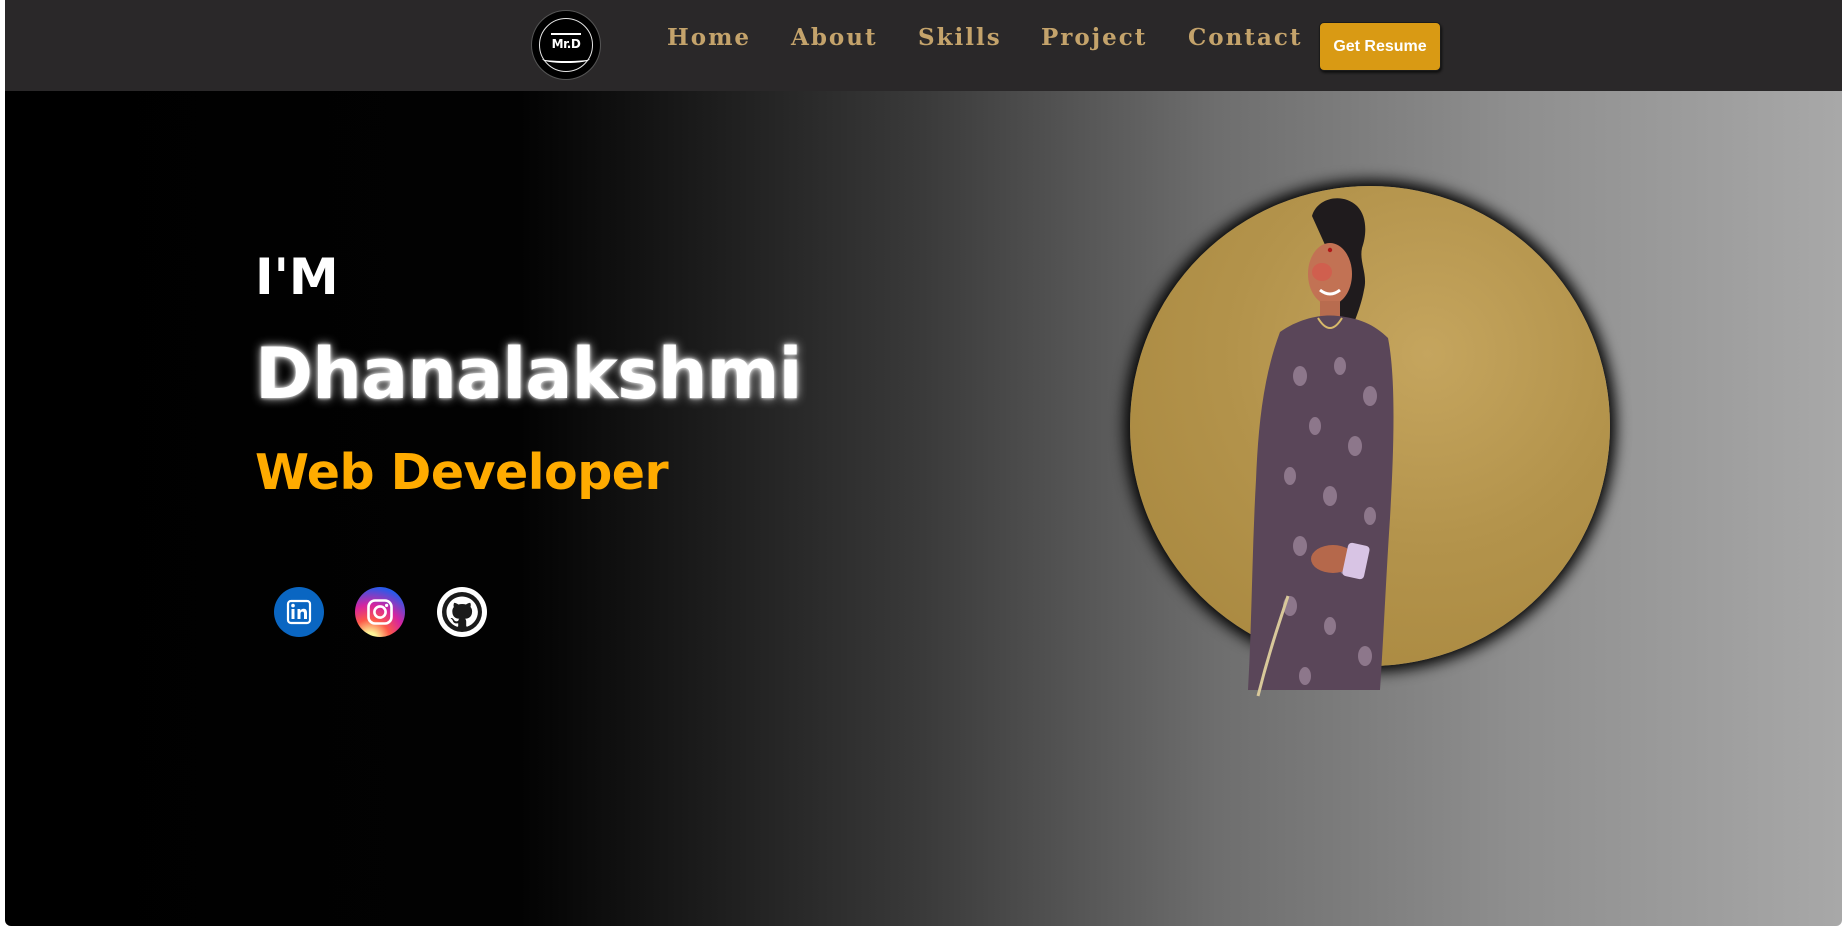 The height and width of the screenshot is (927, 1842). Describe the element at coordinates (566, 34) in the screenshot. I see `logo-bar` at that location.